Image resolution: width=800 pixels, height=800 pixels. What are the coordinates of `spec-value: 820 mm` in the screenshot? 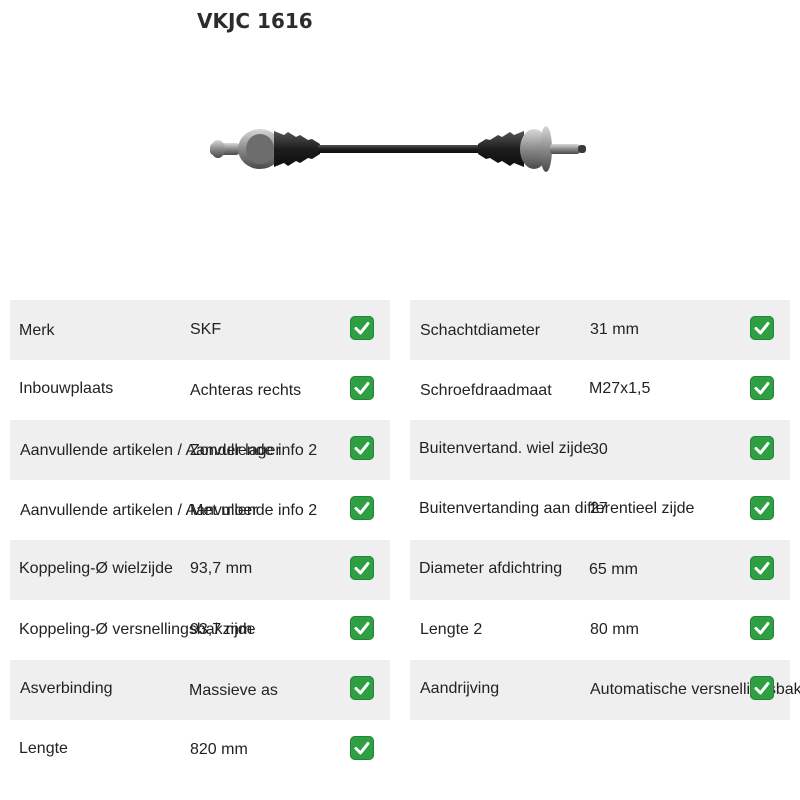 It's located at (219, 749).